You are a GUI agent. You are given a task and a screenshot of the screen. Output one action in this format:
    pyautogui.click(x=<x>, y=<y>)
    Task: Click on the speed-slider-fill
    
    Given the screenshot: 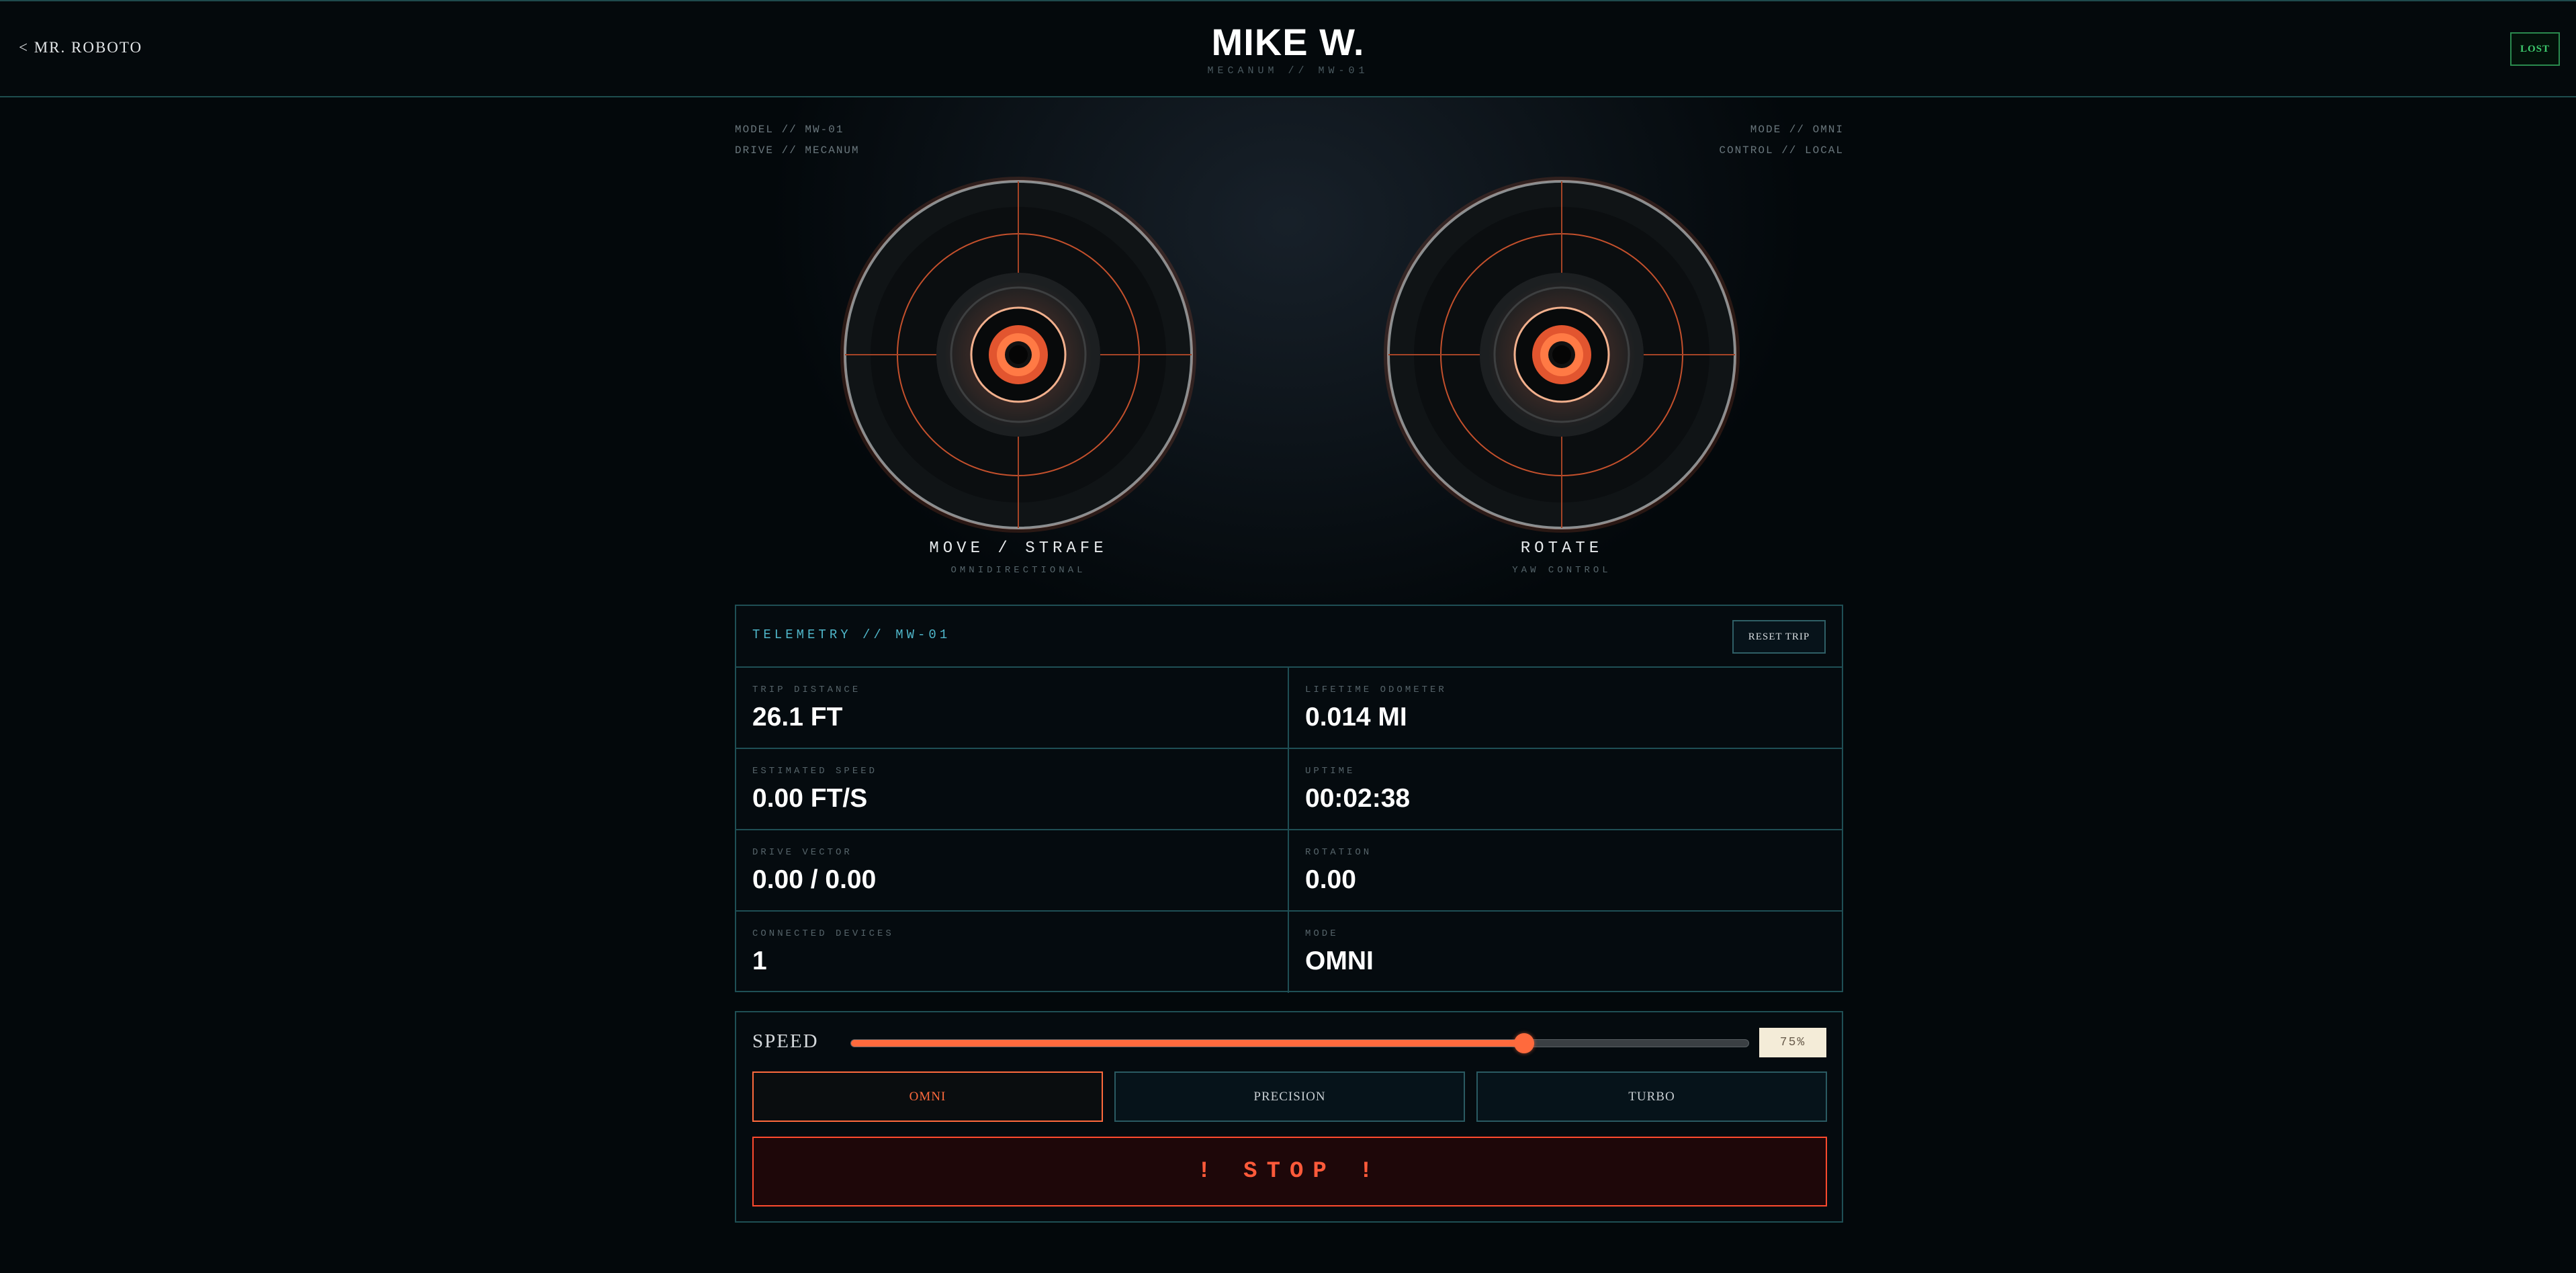 What is the action you would take?
    pyautogui.click(x=1188, y=1043)
    